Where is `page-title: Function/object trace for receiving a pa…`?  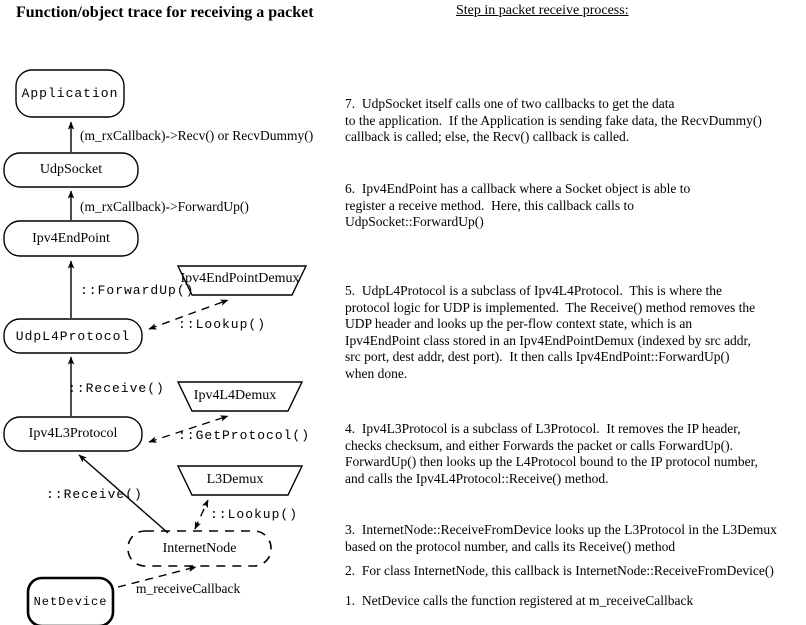 page-title: Function/object trace for receiving a pa… is located at coordinates (165, 12).